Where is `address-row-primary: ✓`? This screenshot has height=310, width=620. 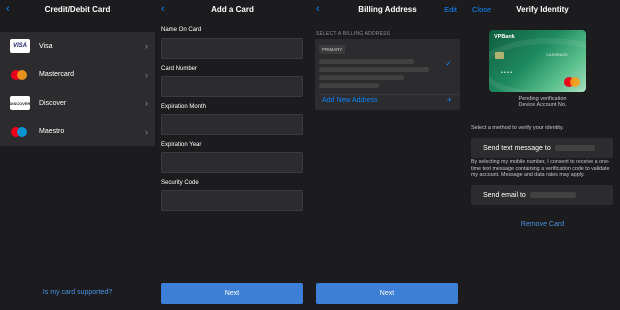
address-row-primary: ✓ is located at coordinates (387, 66).